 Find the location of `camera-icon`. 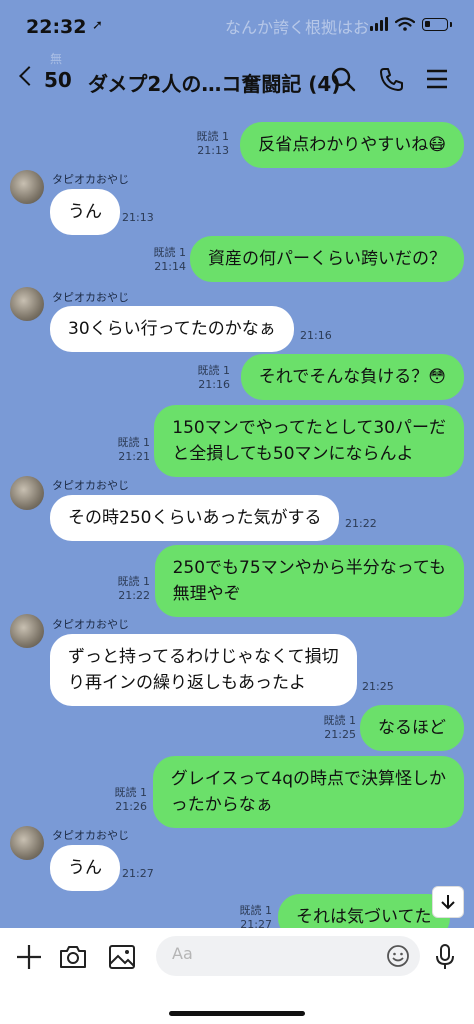

camera-icon is located at coordinates (73, 957).